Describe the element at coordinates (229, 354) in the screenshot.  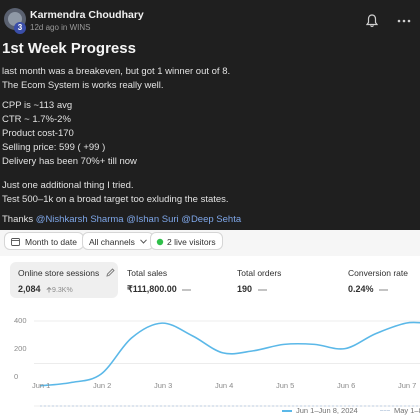
I see `series-line-current` at that location.